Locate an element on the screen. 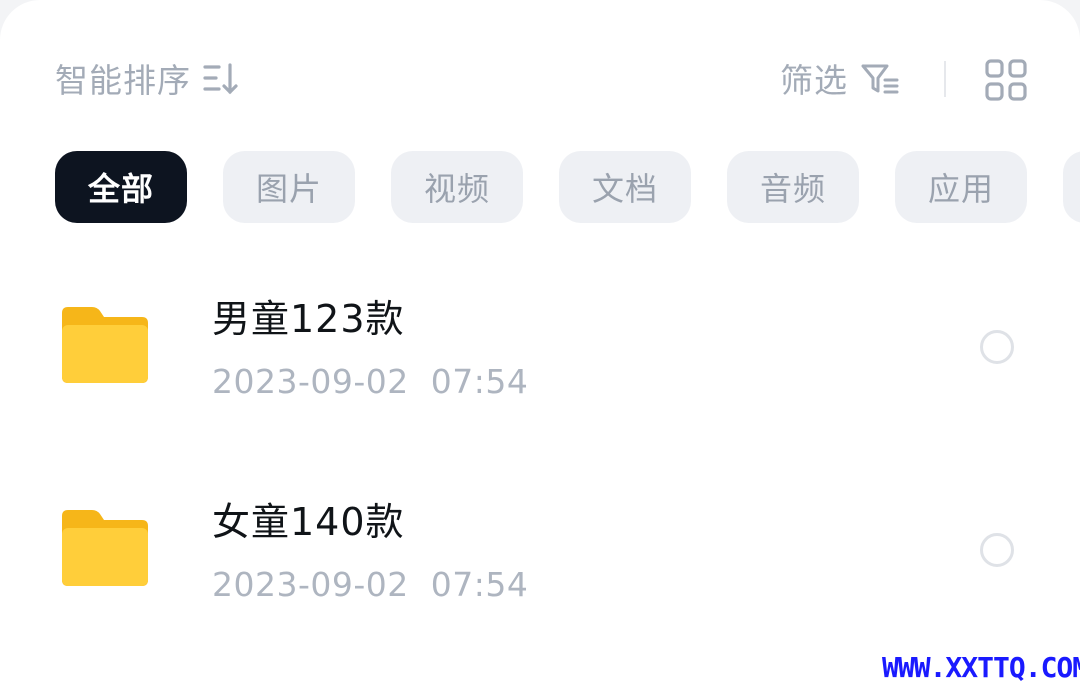 This screenshot has width=1080, height=700. toolbar-divider is located at coordinates (945, 79).